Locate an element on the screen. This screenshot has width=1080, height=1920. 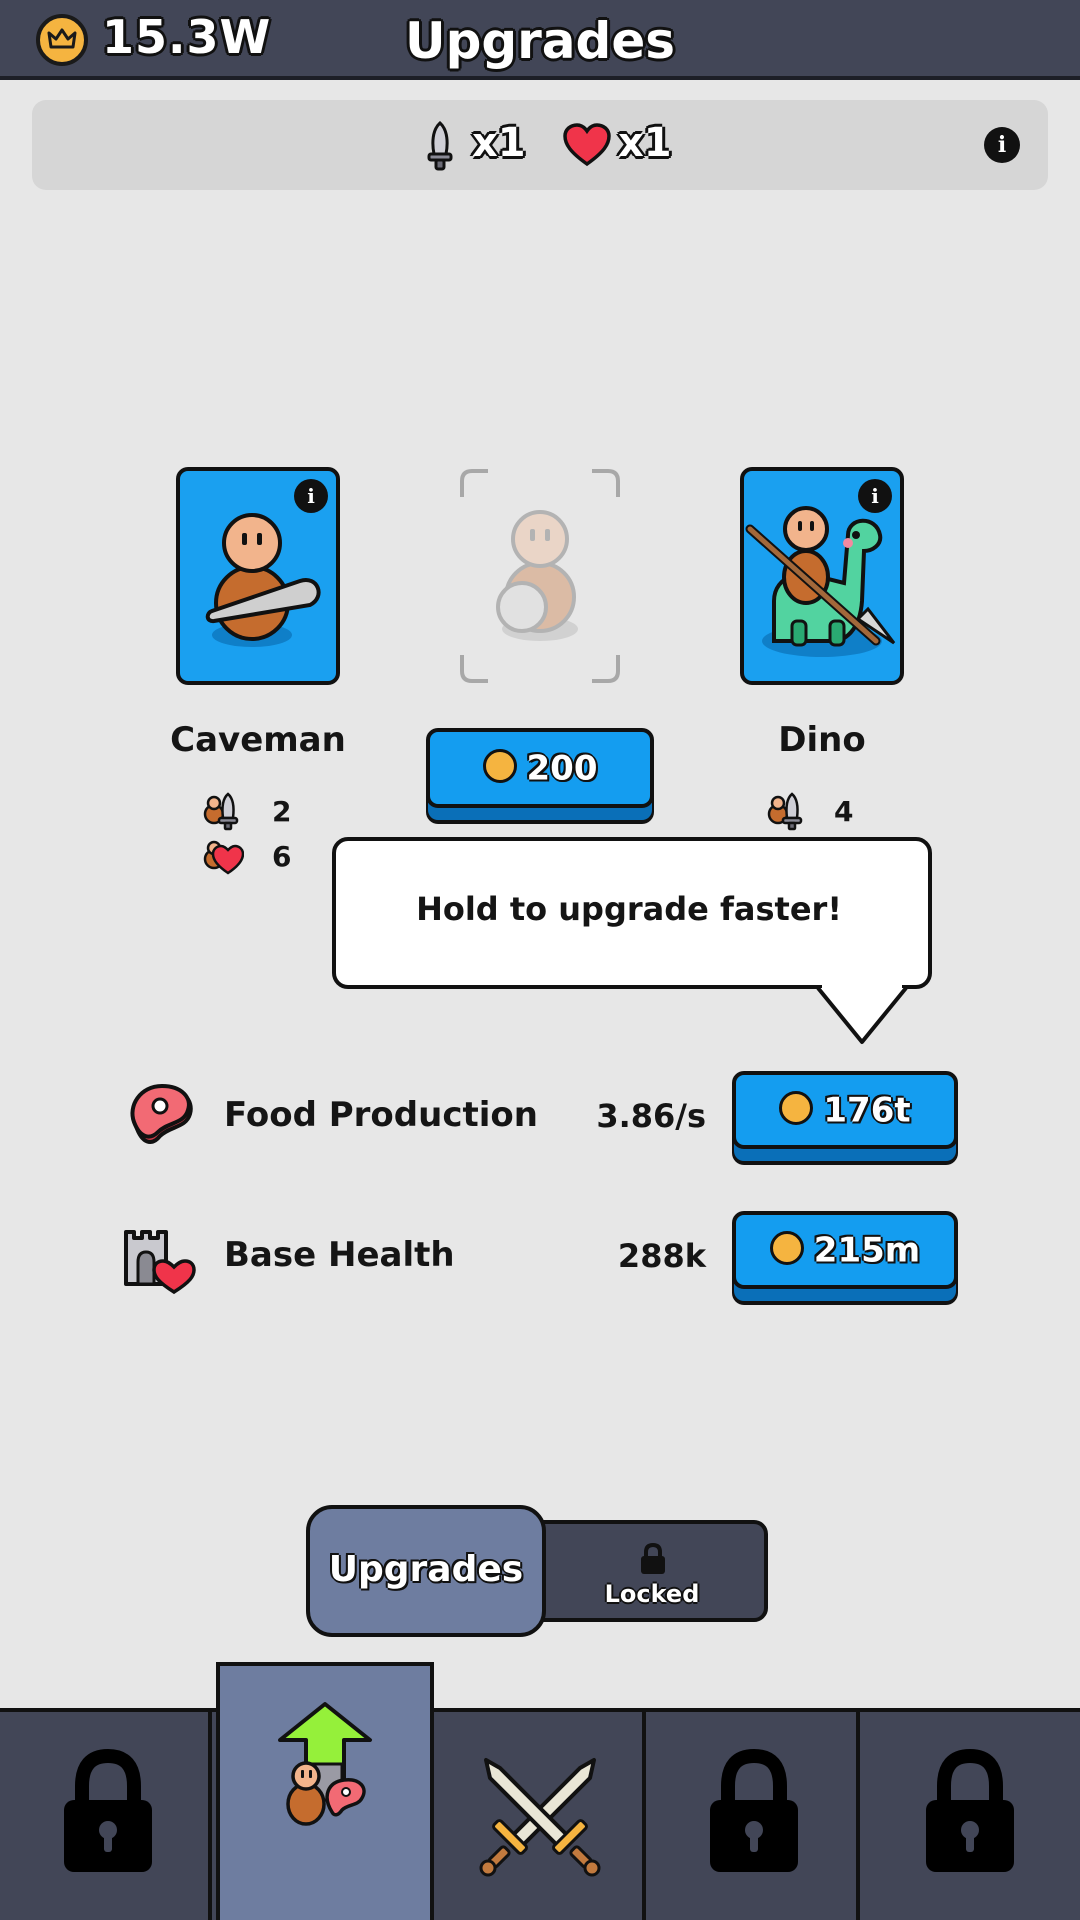
heart-icon is located at coordinates (587, 145).